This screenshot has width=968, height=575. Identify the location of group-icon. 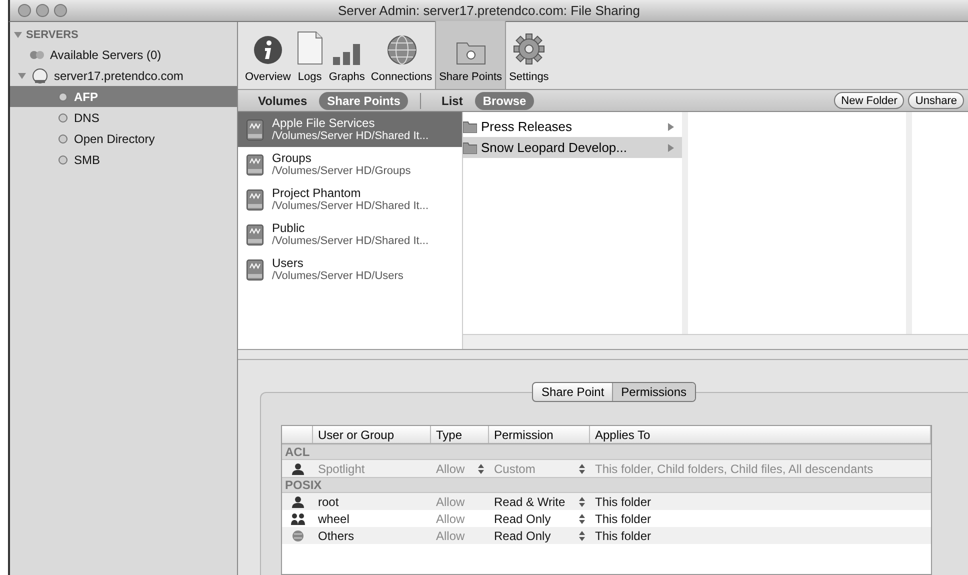
(297, 518).